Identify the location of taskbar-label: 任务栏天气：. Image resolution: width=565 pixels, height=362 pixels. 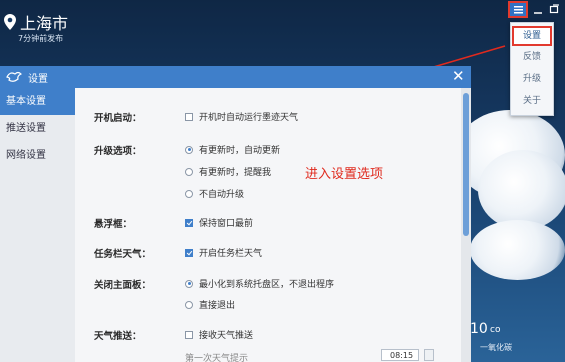
(123, 254).